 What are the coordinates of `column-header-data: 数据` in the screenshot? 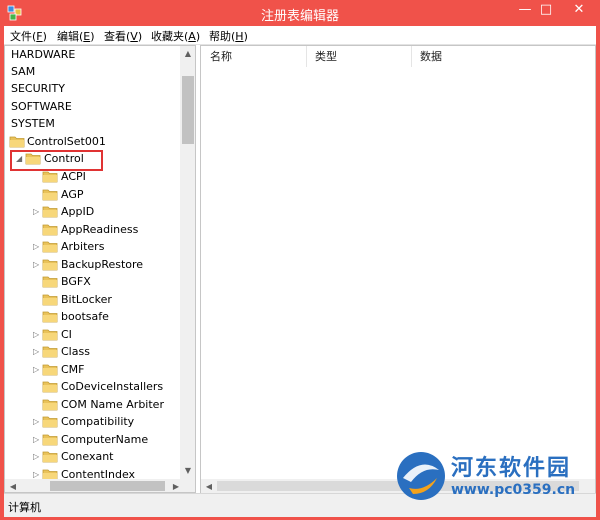 It's located at (431, 56).